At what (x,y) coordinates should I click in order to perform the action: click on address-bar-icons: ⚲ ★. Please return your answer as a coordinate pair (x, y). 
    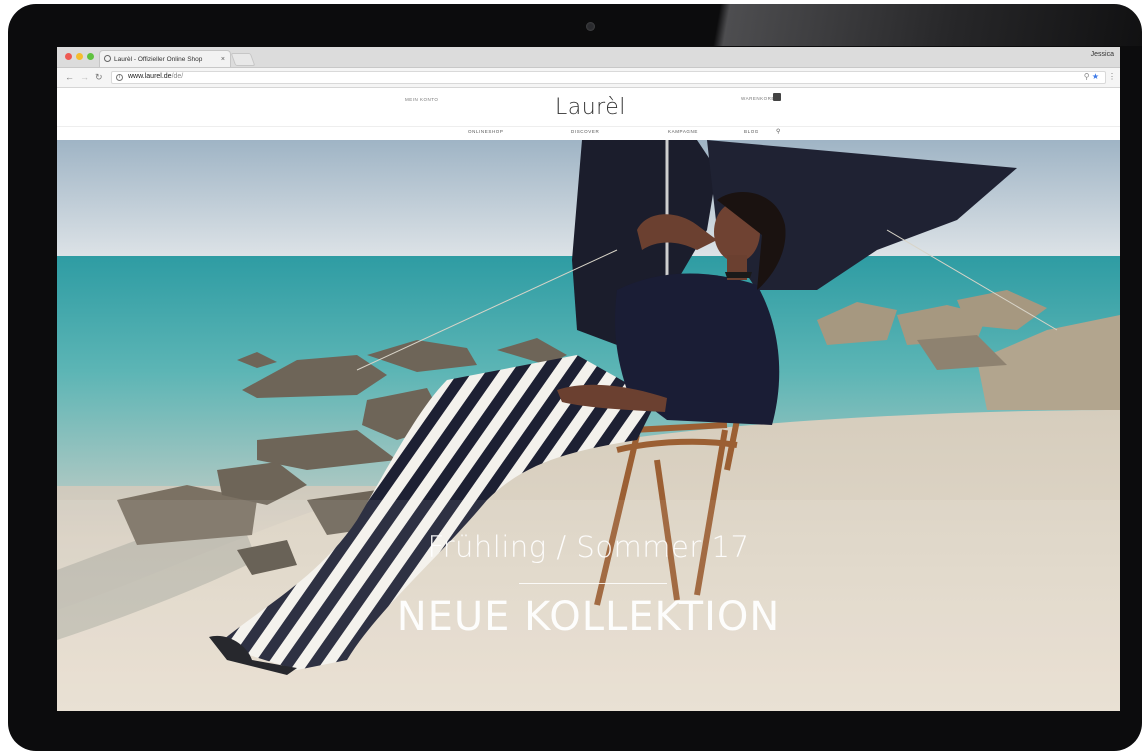
    Looking at the image, I should click on (1091, 76).